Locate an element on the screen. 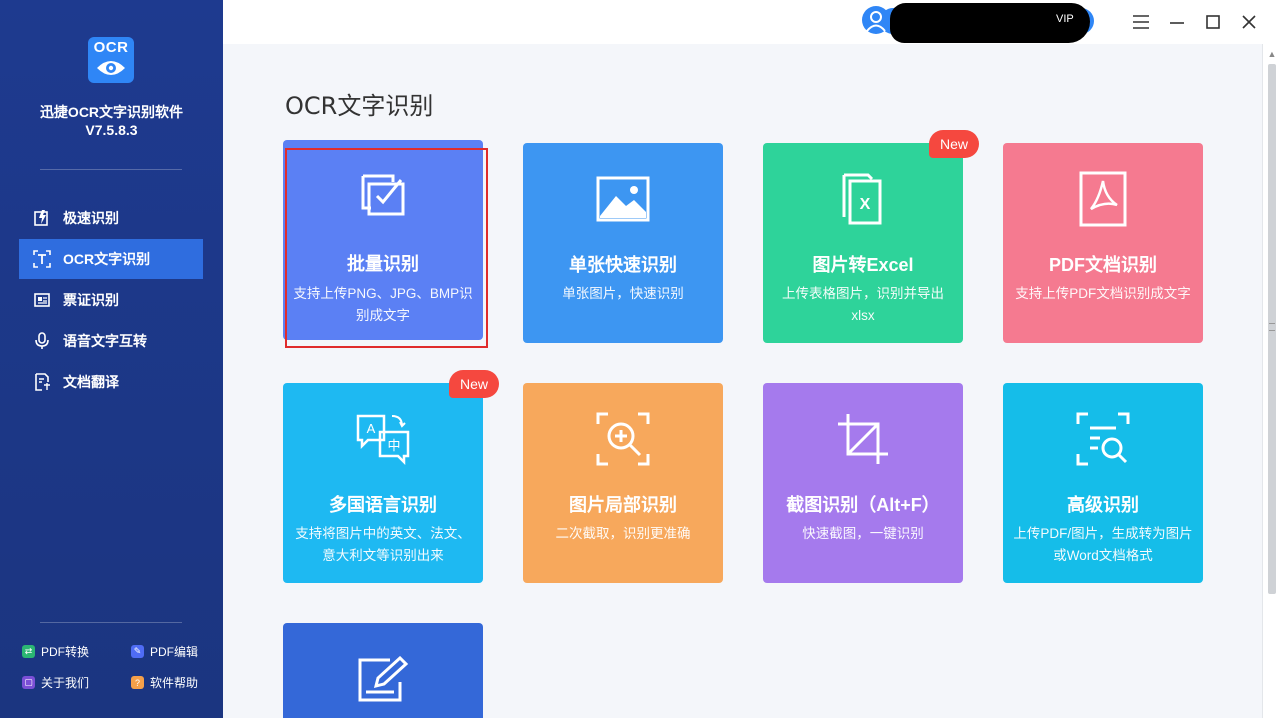  sidebar-item-label: 票证识别 is located at coordinates (91, 300).